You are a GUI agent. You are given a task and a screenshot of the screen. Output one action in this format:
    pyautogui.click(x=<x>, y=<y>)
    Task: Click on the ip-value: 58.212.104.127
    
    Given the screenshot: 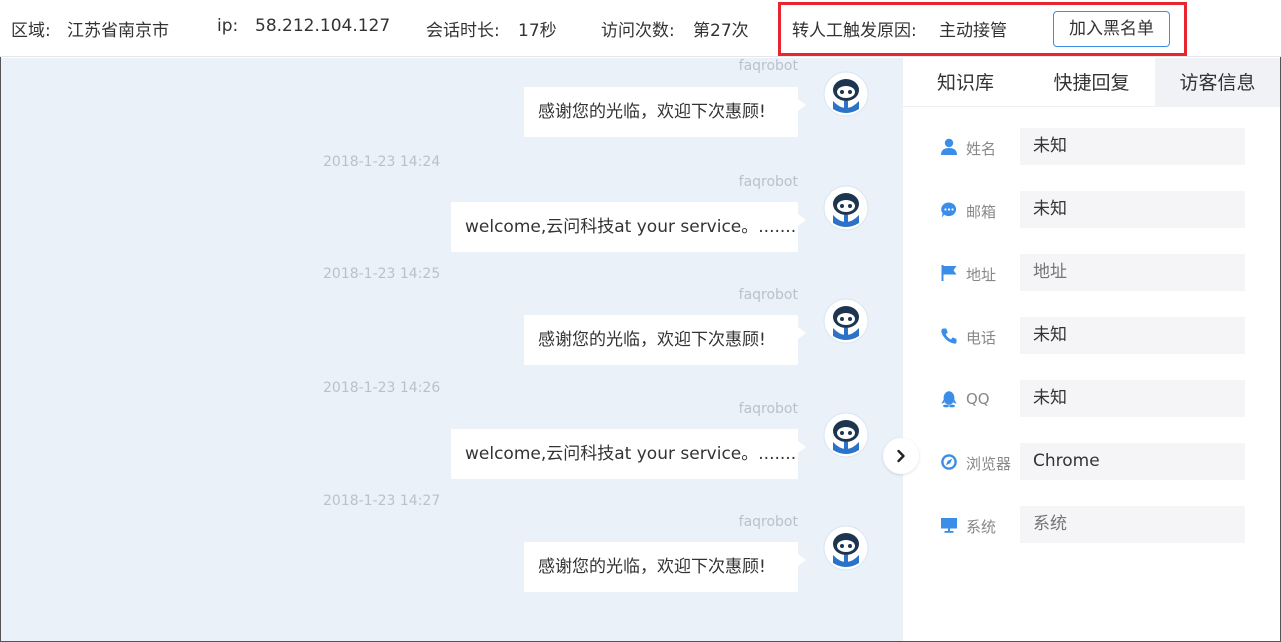 What is the action you would take?
    pyautogui.click(x=323, y=26)
    